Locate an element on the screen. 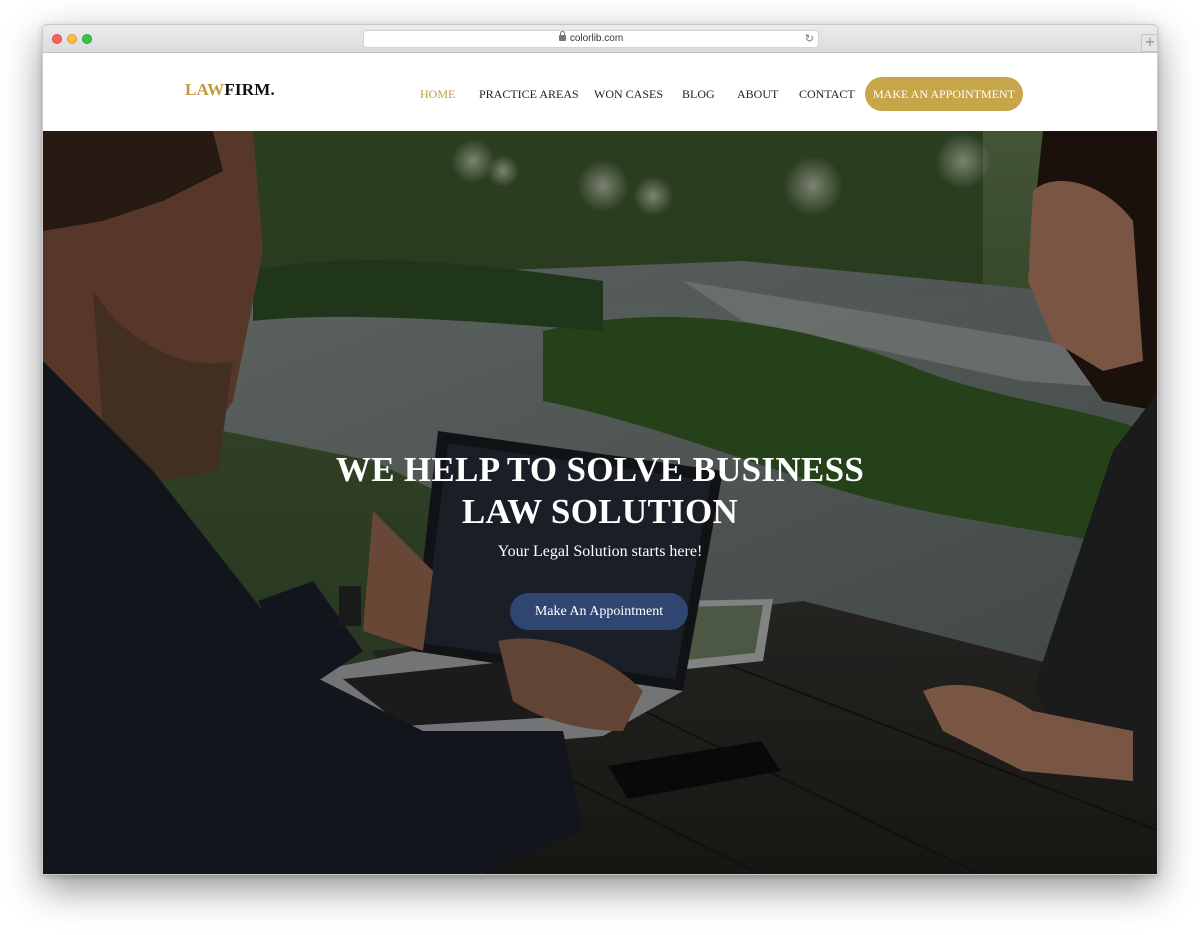 The width and height of the screenshot is (1200, 935). browser-toolbar: colorlib.com ↻ is located at coordinates (600, 39).